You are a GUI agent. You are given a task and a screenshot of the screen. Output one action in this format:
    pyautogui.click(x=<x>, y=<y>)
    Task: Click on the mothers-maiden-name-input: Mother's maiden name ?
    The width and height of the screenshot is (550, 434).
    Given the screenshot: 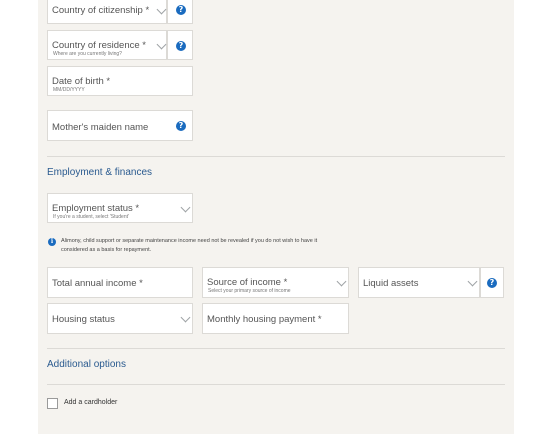 What is the action you would take?
    pyautogui.click(x=120, y=125)
    